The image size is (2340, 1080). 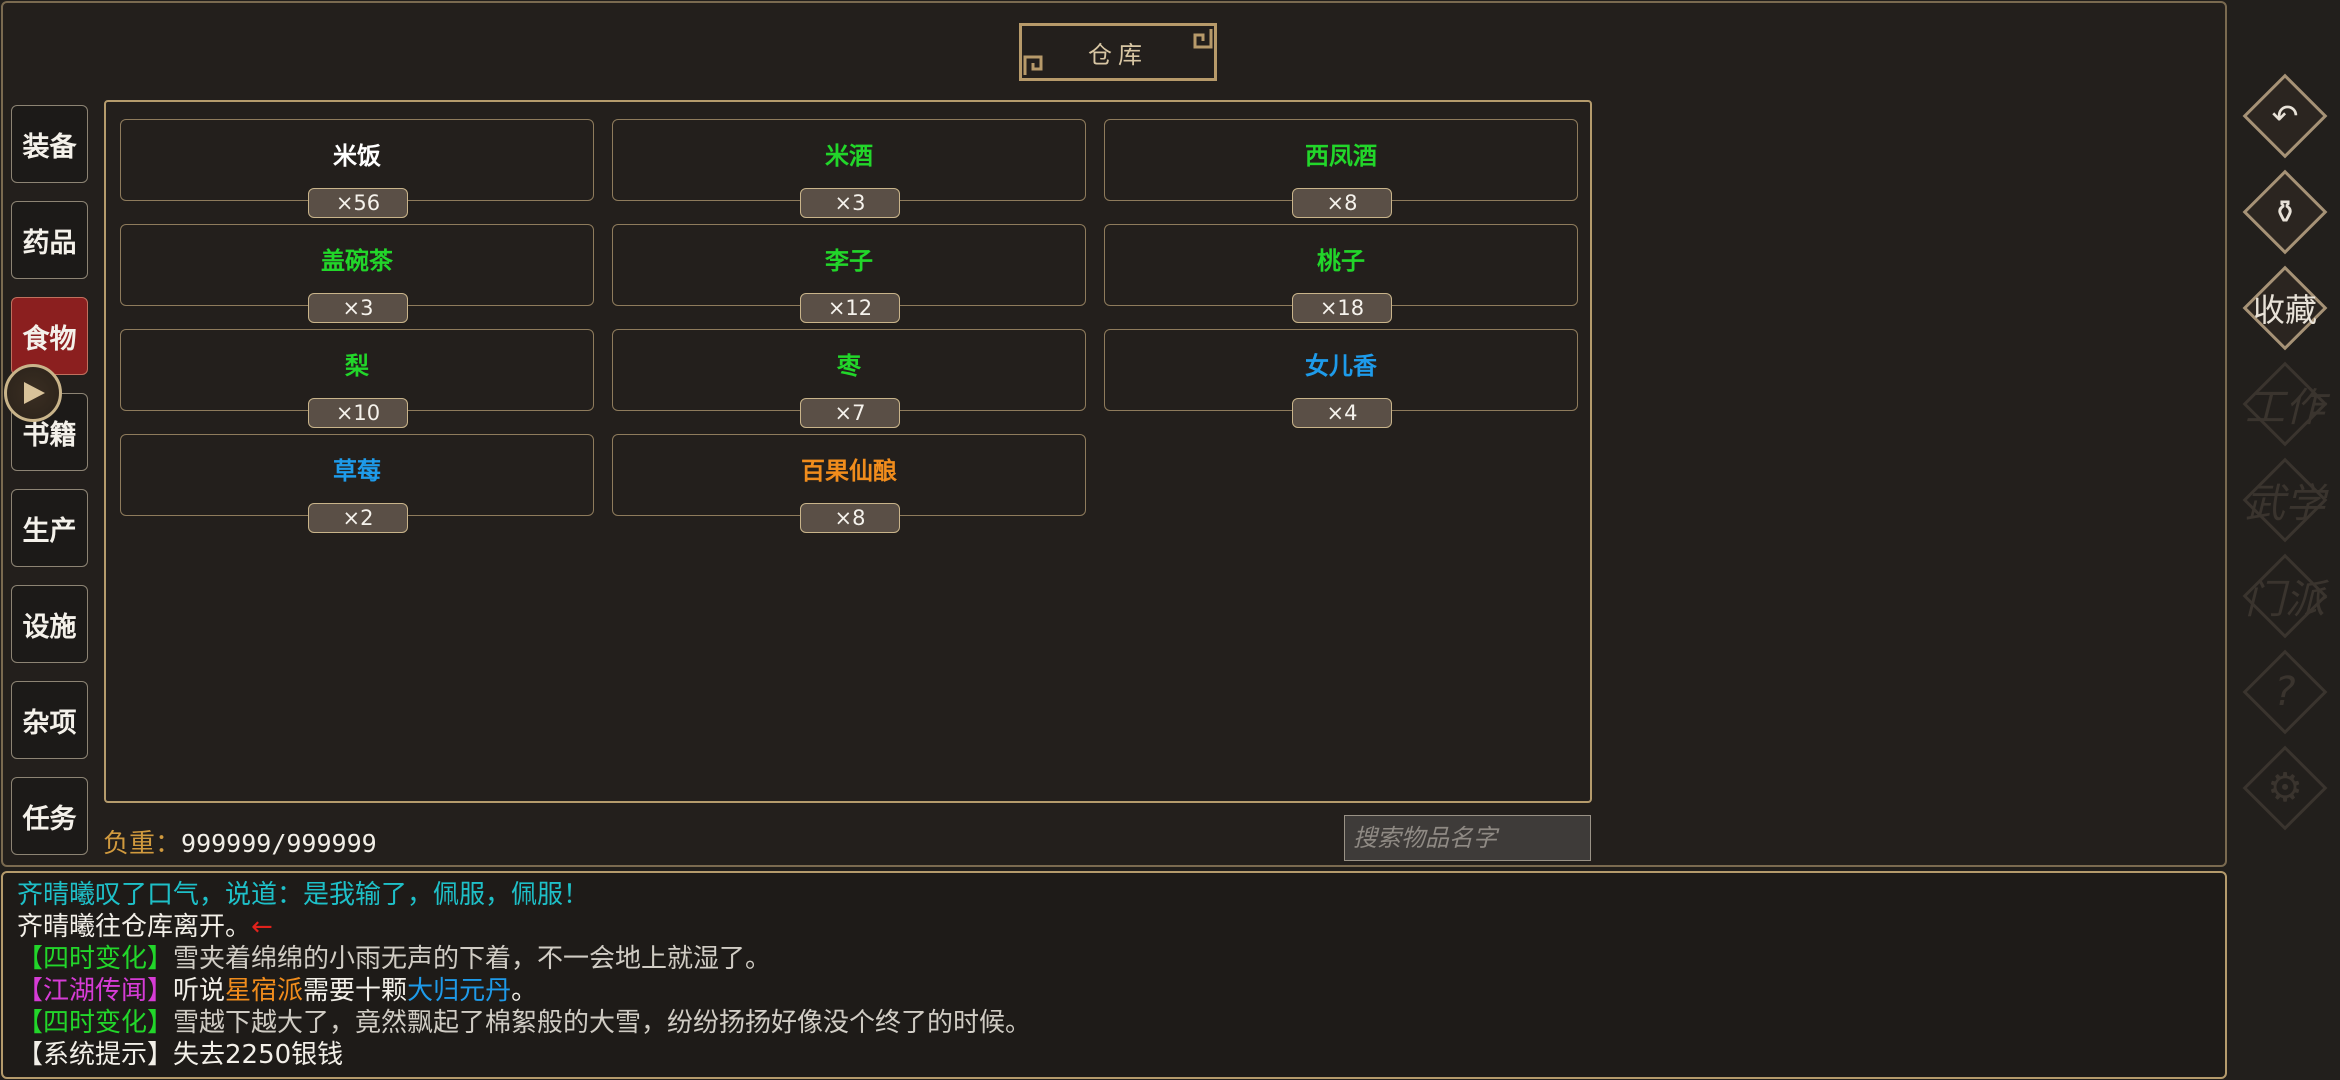 I want to click on item-card: 草莓 ×2, so click(x=357, y=483).